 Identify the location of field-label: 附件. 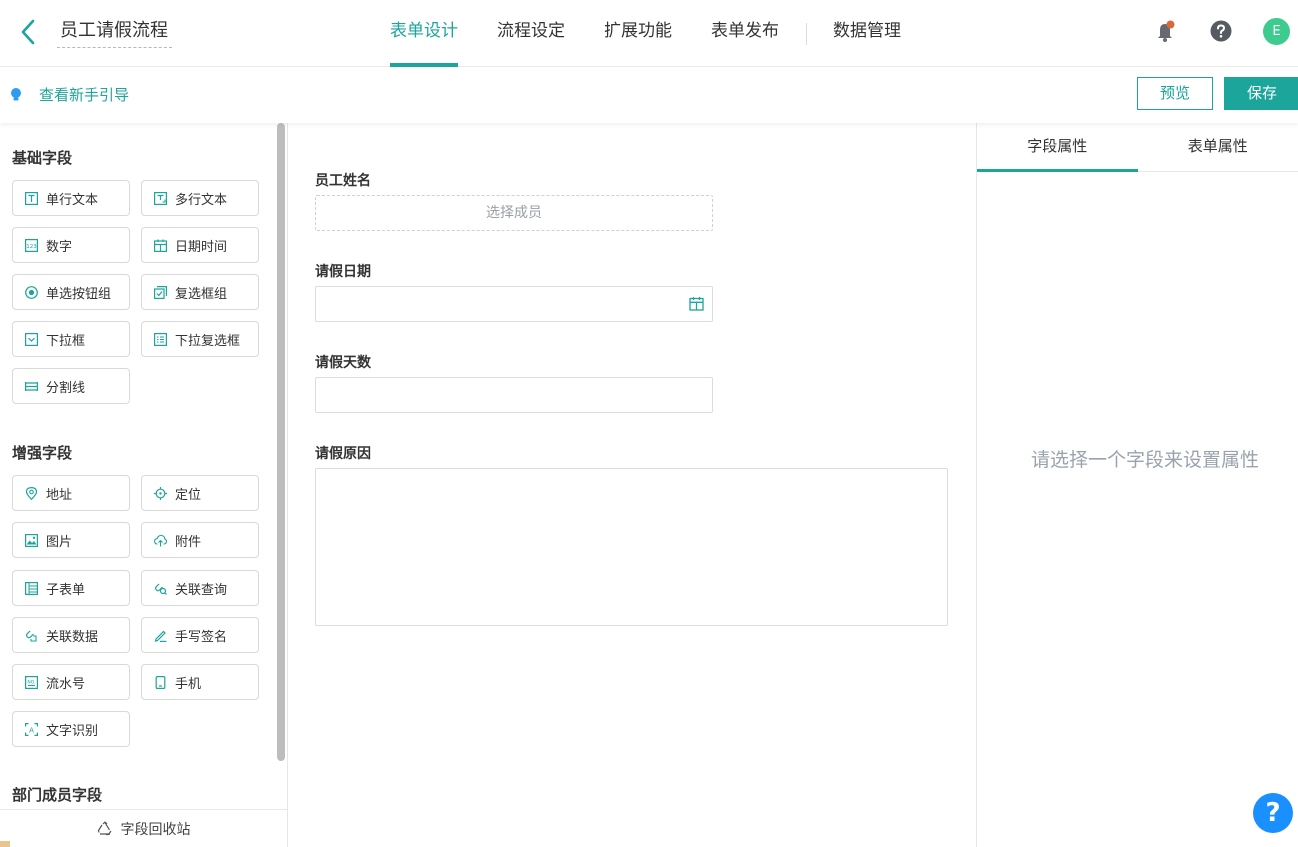
(188, 542).